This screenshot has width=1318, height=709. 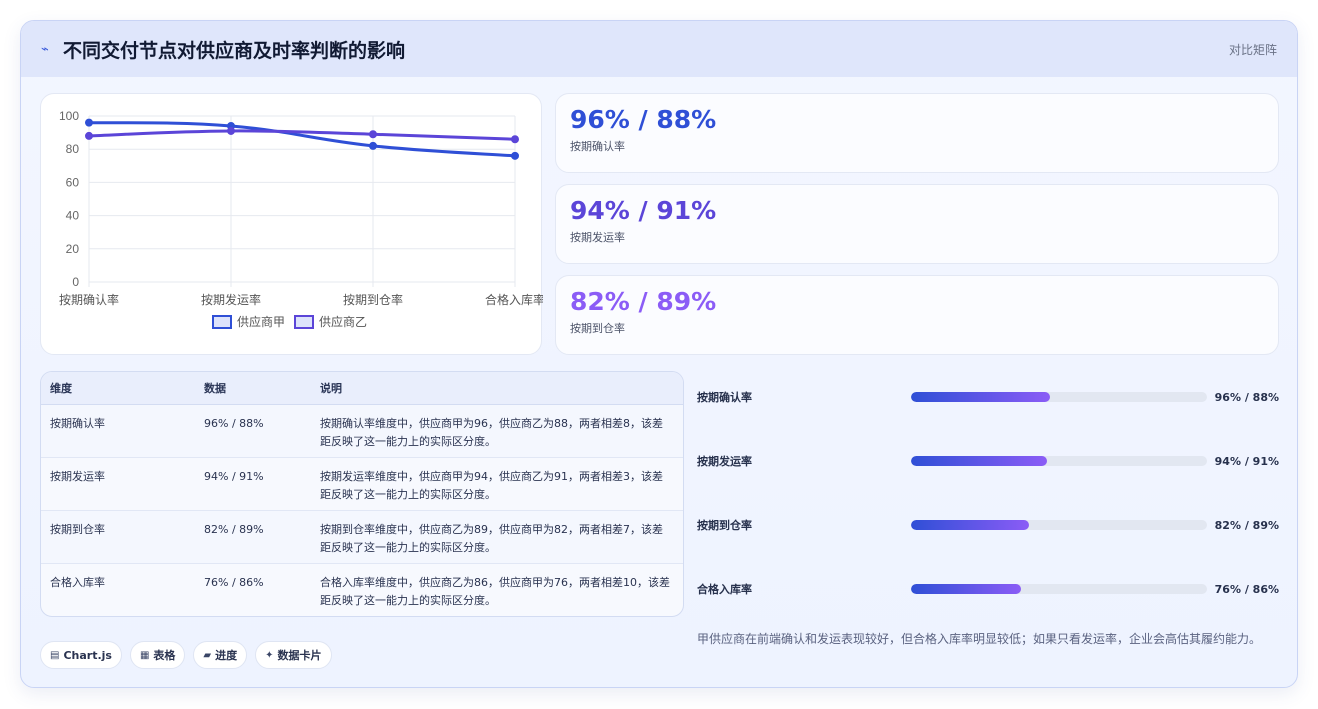 I want to click on metric-label: 按期到仓率, so click(x=597, y=328).